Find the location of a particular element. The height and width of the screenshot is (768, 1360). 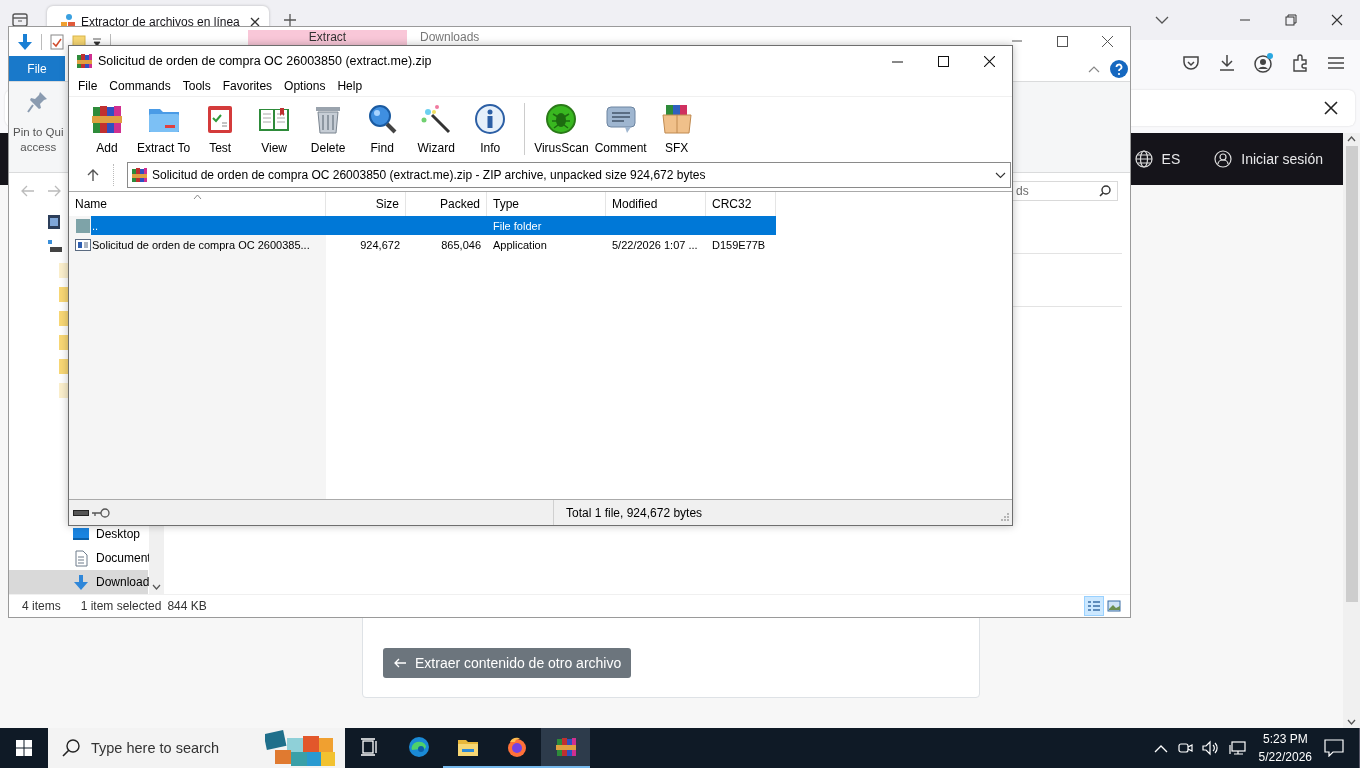

new-tab-icon is located at coordinates (290, 20).